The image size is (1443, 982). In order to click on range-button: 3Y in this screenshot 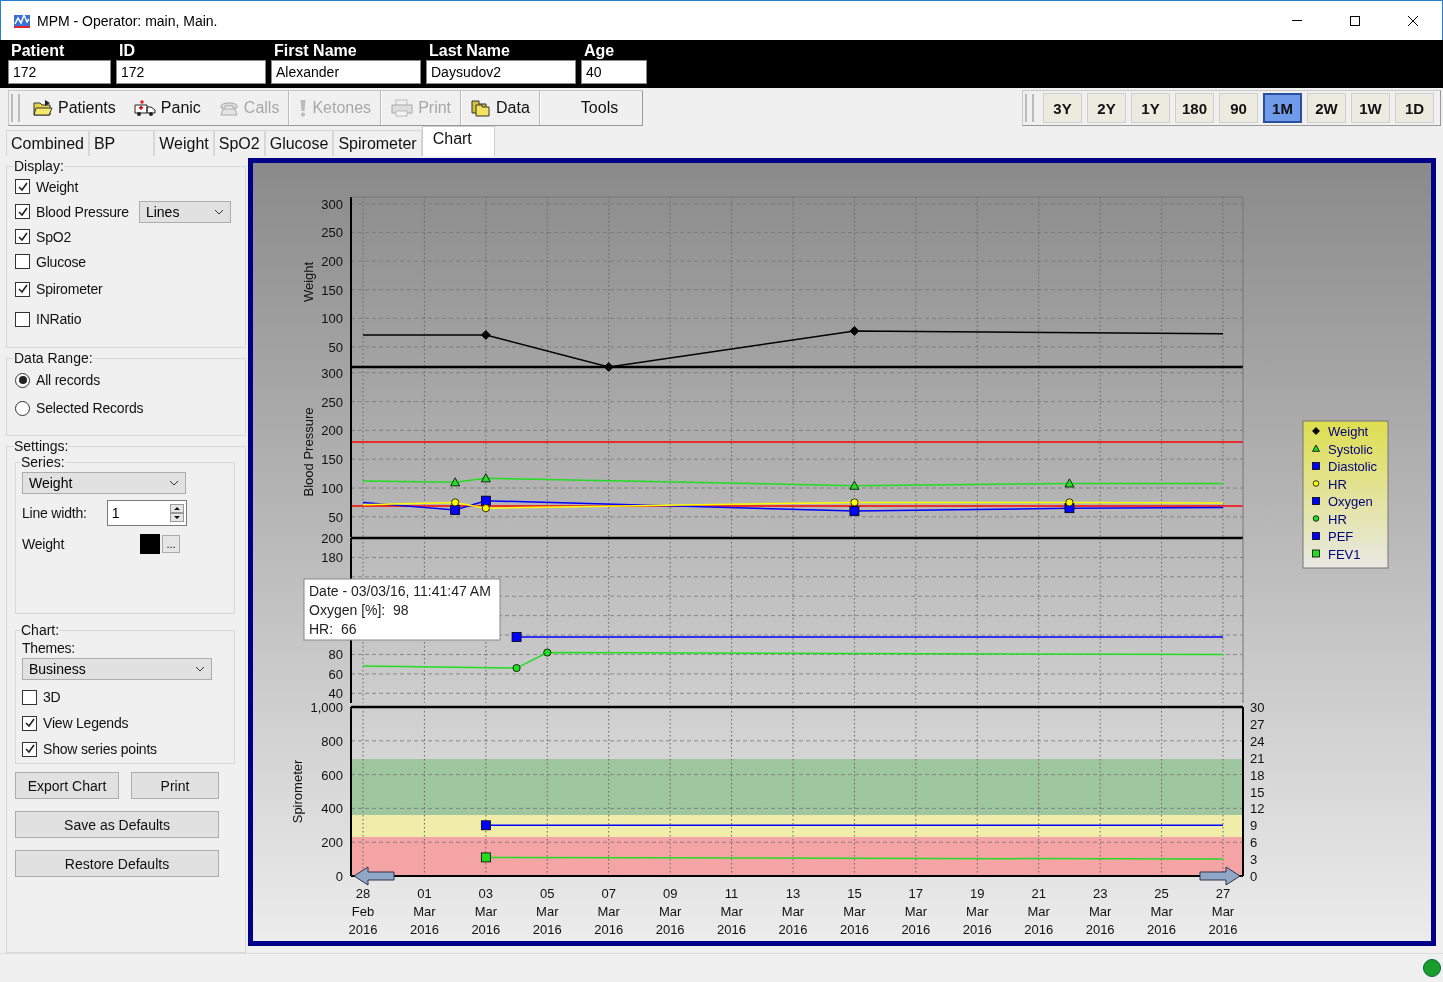, I will do `click(1062, 108)`.